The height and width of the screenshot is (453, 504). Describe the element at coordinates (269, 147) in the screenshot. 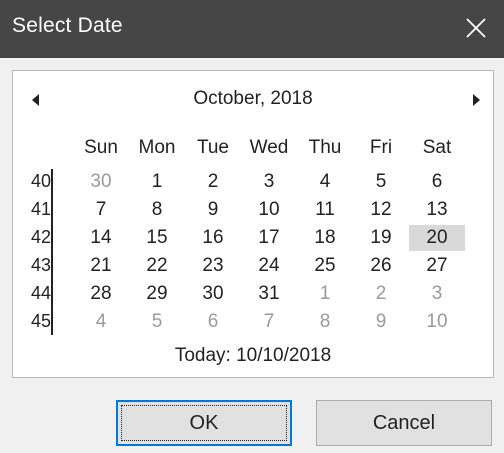

I see `weekday-label: Wed` at that location.